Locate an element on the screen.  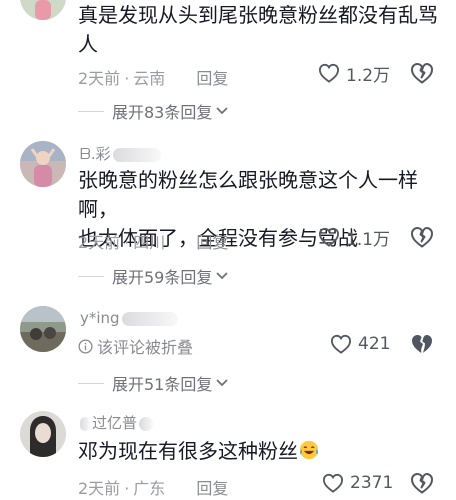
expand-replies-button: 展开59条回复 is located at coordinates (153, 276).